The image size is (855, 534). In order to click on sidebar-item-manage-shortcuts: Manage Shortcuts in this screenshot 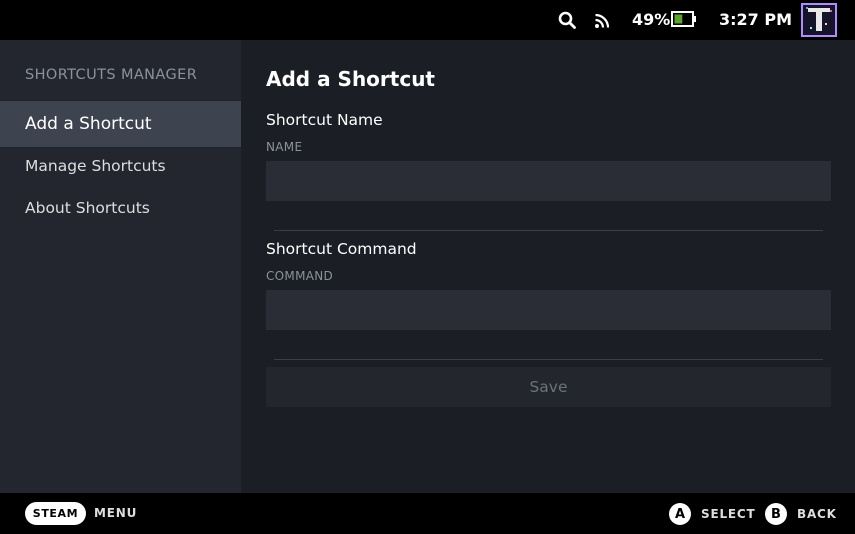, I will do `click(120, 166)`.